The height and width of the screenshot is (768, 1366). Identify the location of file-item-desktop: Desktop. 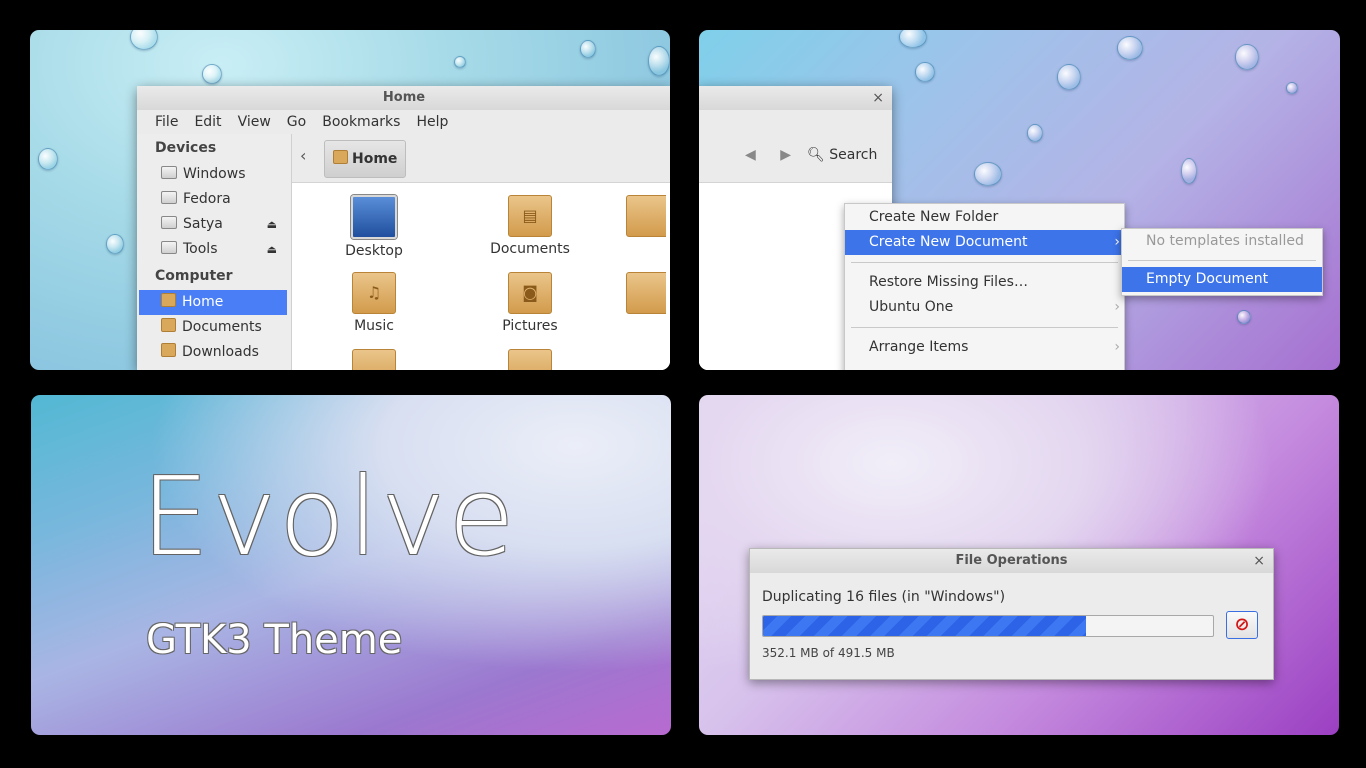
(374, 227).